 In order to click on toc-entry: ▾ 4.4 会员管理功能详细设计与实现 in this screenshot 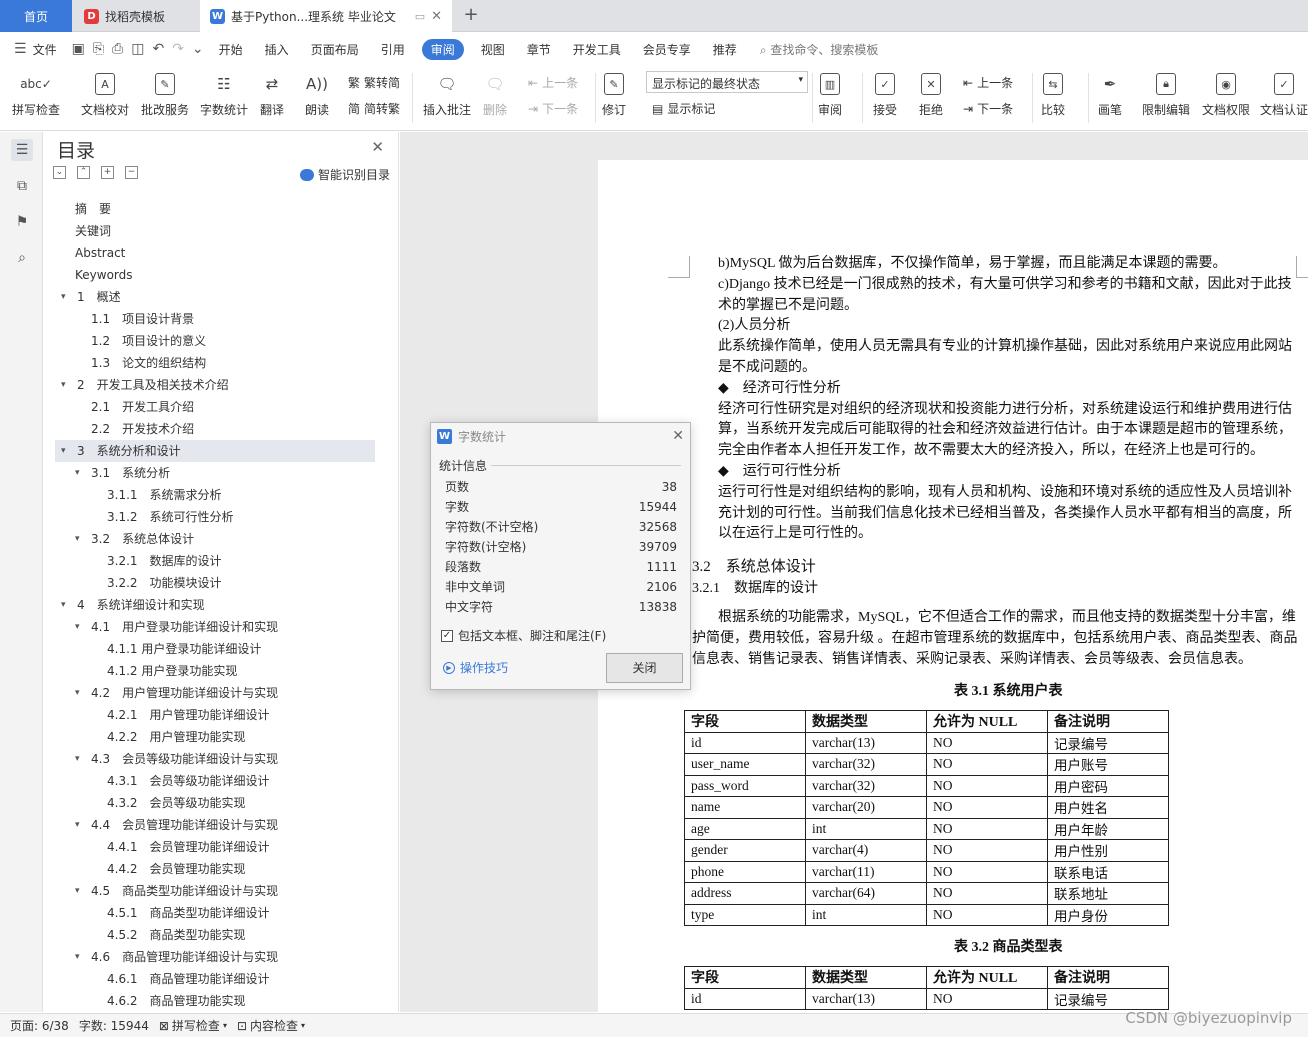, I will do `click(215, 825)`.